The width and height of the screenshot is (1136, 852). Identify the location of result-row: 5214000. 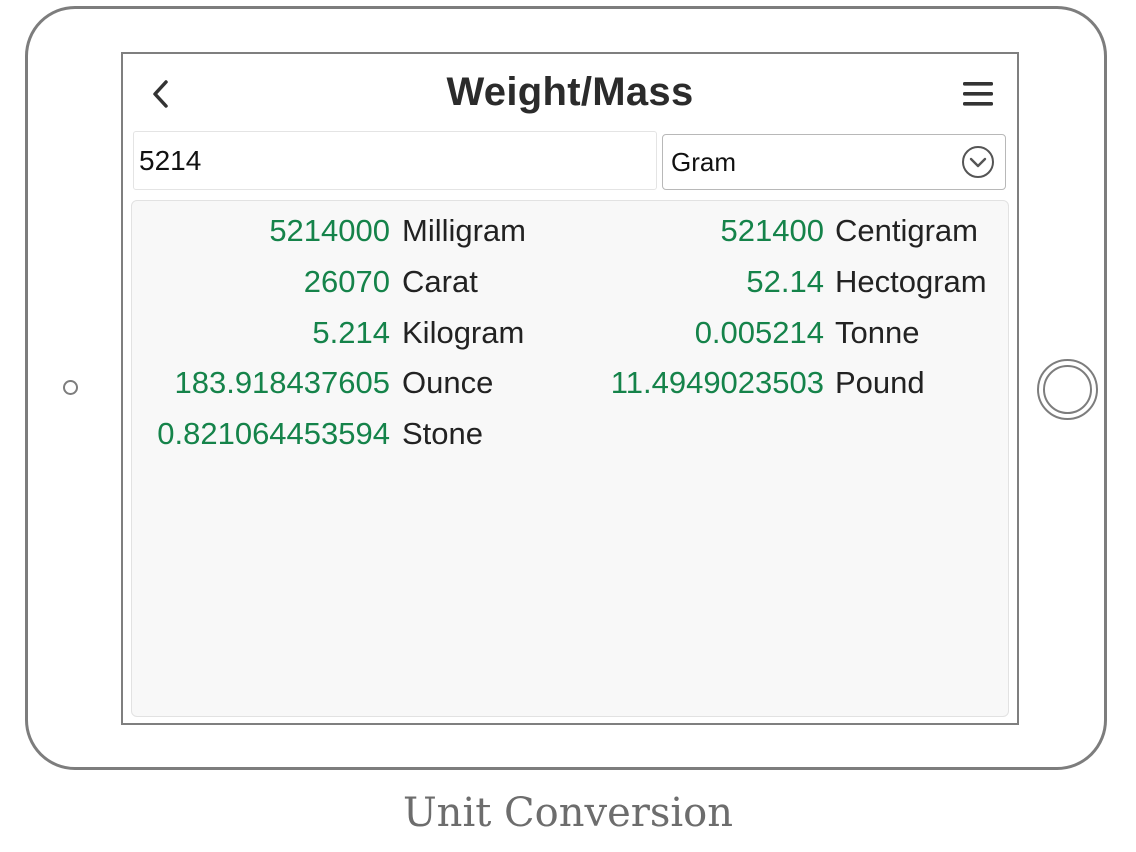
(261, 231).